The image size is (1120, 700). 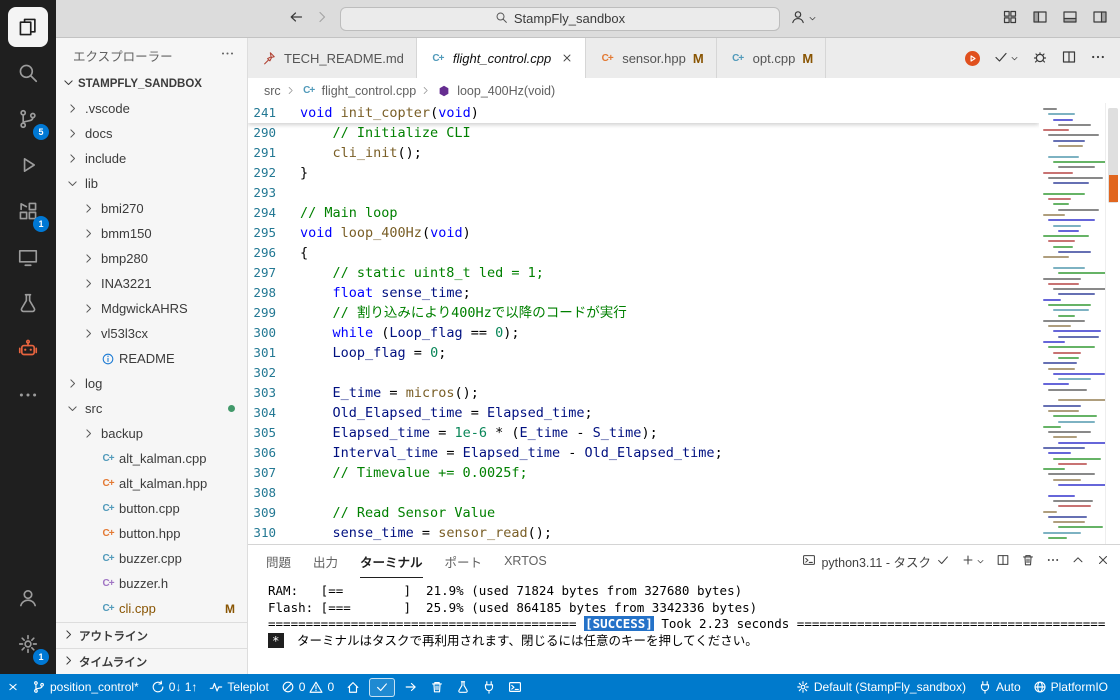 What do you see at coordinates (1070, 18) in the screenshot?
I see `toggle-panel-button` at bounding box center [1070, 18].